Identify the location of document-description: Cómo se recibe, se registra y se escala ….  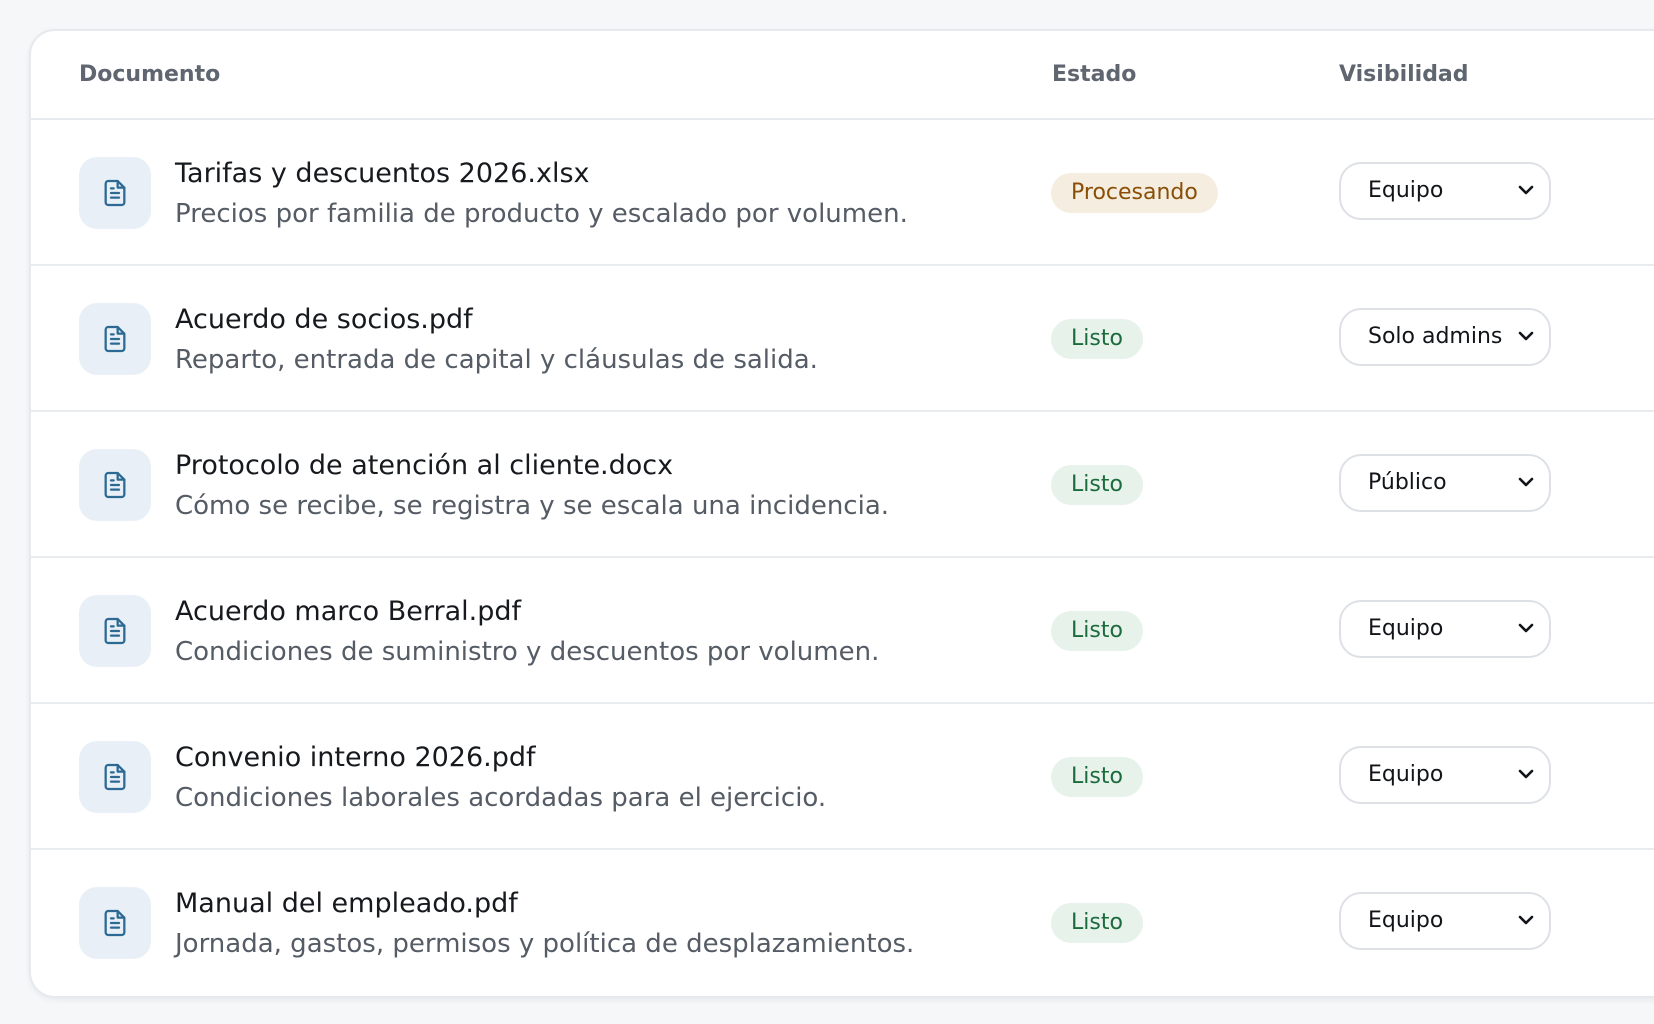
(532, 506).